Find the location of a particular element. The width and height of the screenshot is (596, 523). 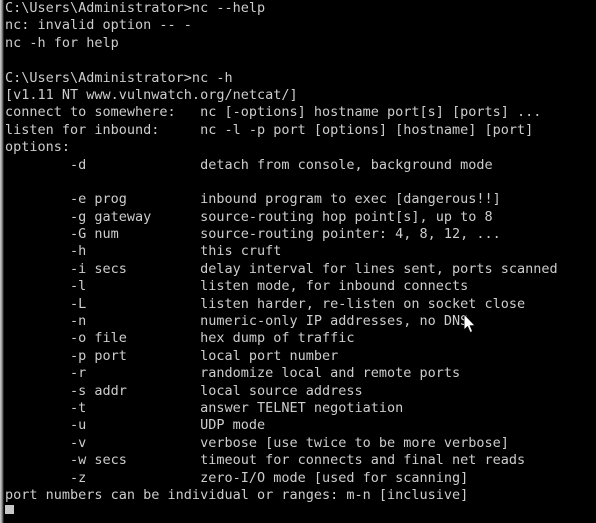

console-line: -l listen mode, for inbound connects is located at coordinates (237, 286).